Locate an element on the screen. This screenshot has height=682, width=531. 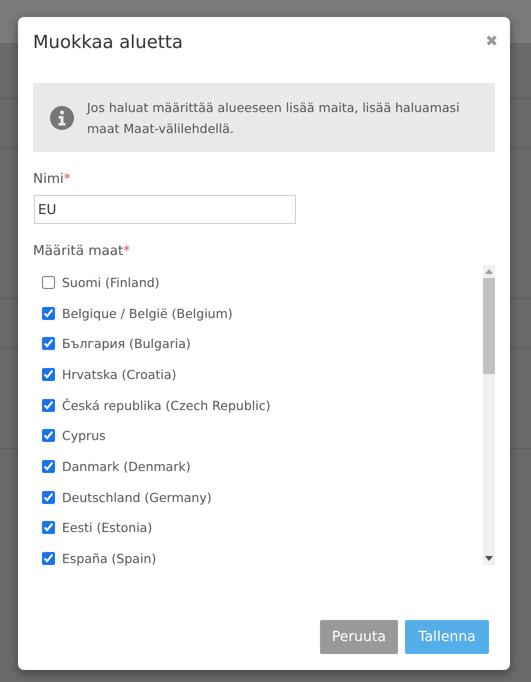
country-label: España (Spain) is located at coordinates (109, 558).